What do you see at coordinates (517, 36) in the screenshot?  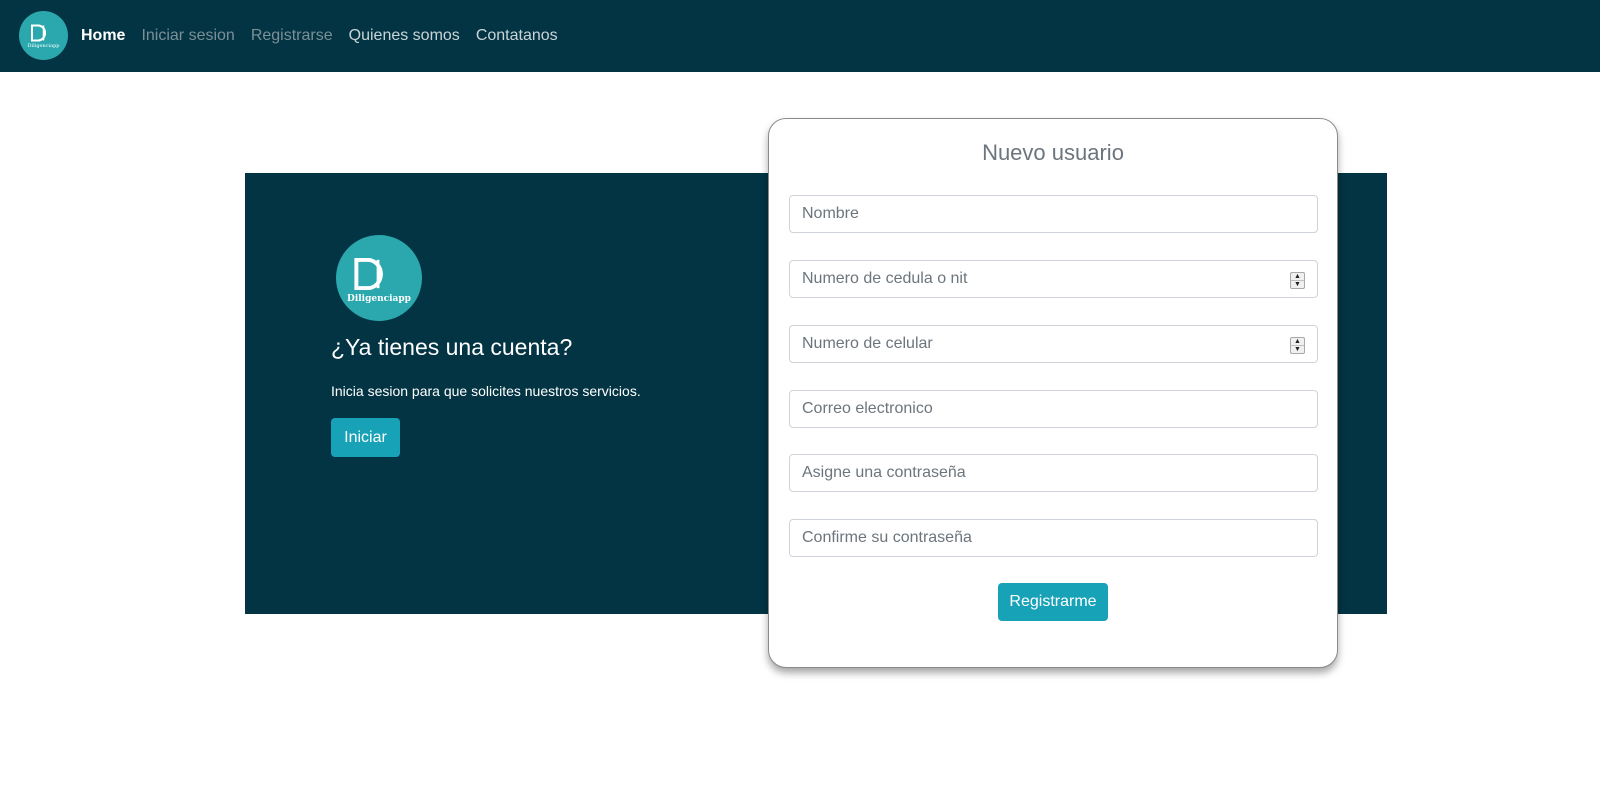 I see `nav-link-contact: Contatanos` at bounding box center [517, 36].